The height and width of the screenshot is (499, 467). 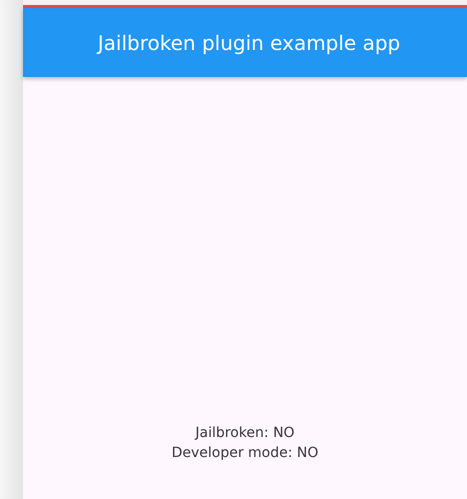 What do you see at coordinates (248, 42) in the screenshot?
I see `app-title: Jailbroken plugin example app` at bounding box center [248, 42].